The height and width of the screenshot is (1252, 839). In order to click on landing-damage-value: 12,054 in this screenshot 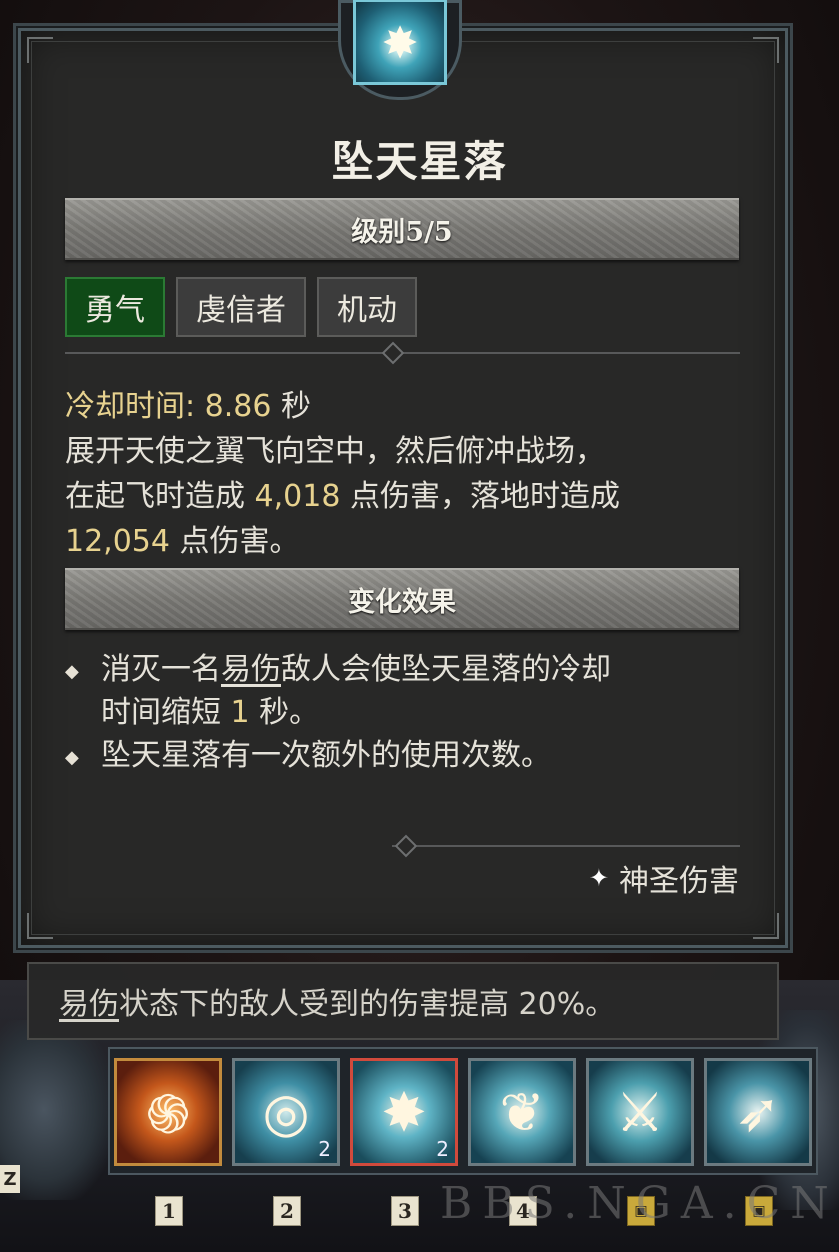, I will do `click(117, 541)`.